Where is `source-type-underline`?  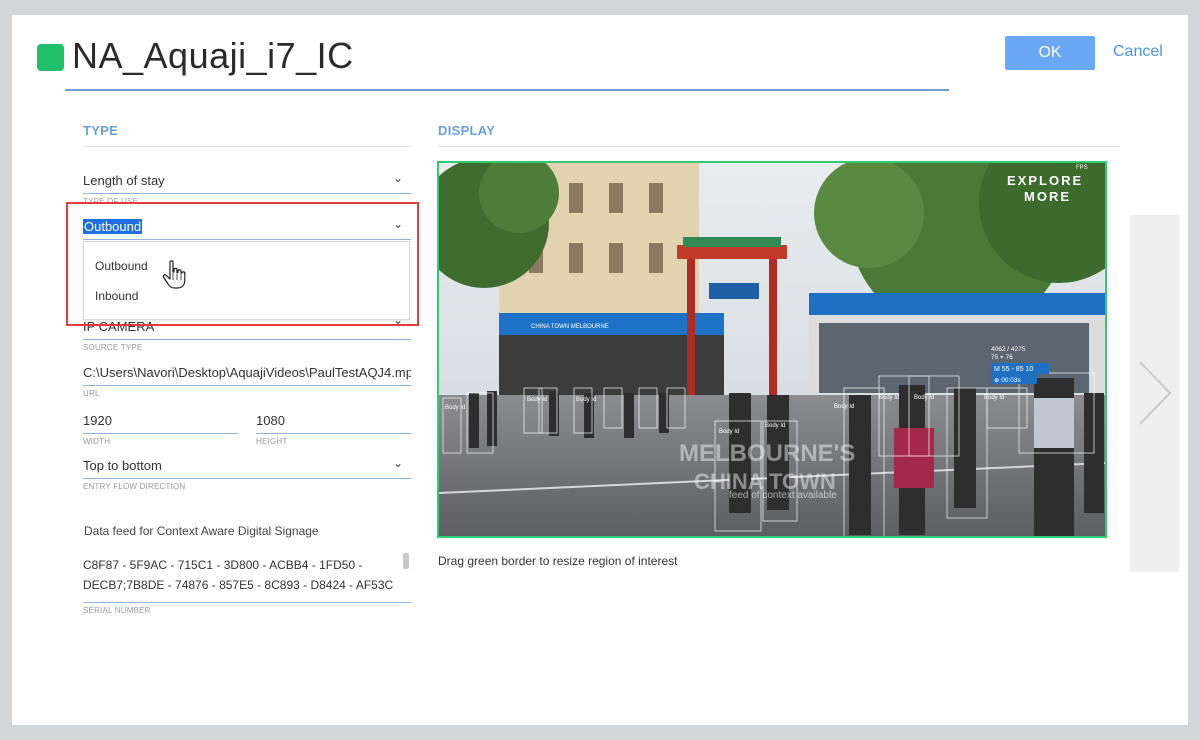 source-type-underline is located at coordinates (247, 339).